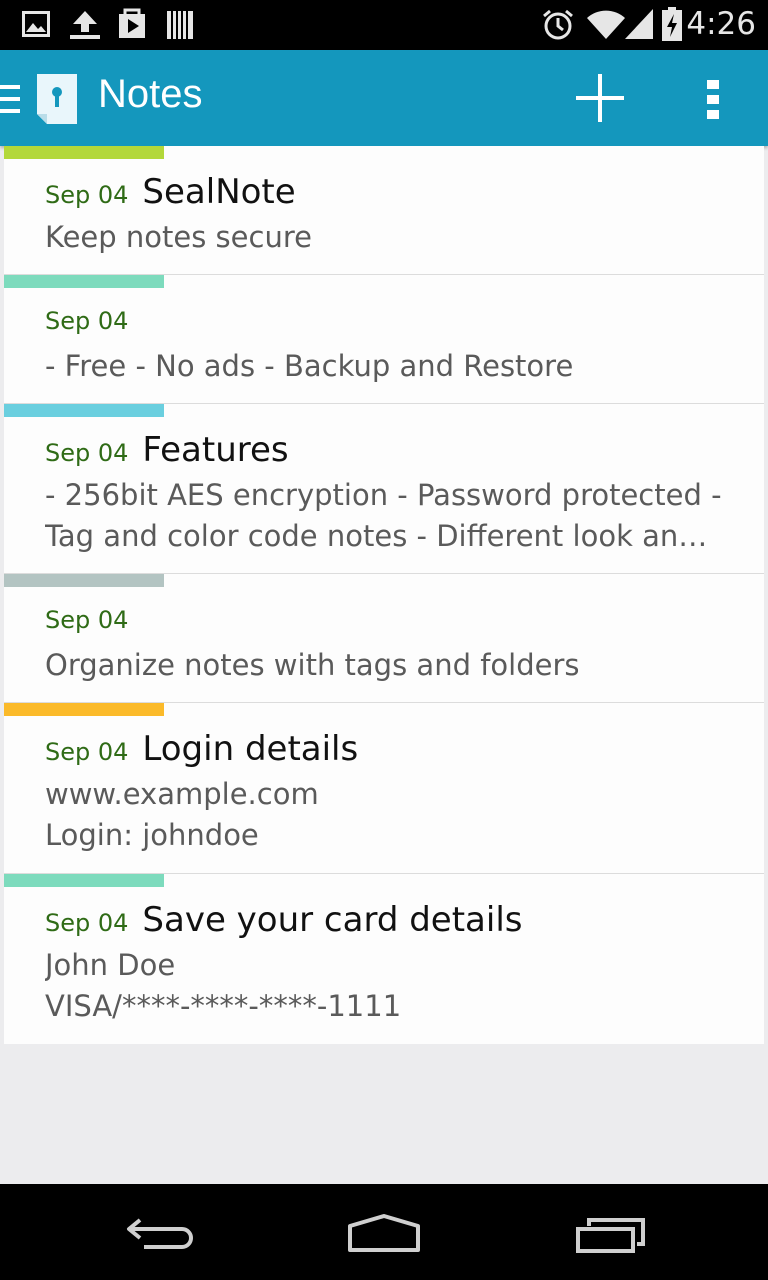  I want to click on page-title: Notes, so click(150, 94).